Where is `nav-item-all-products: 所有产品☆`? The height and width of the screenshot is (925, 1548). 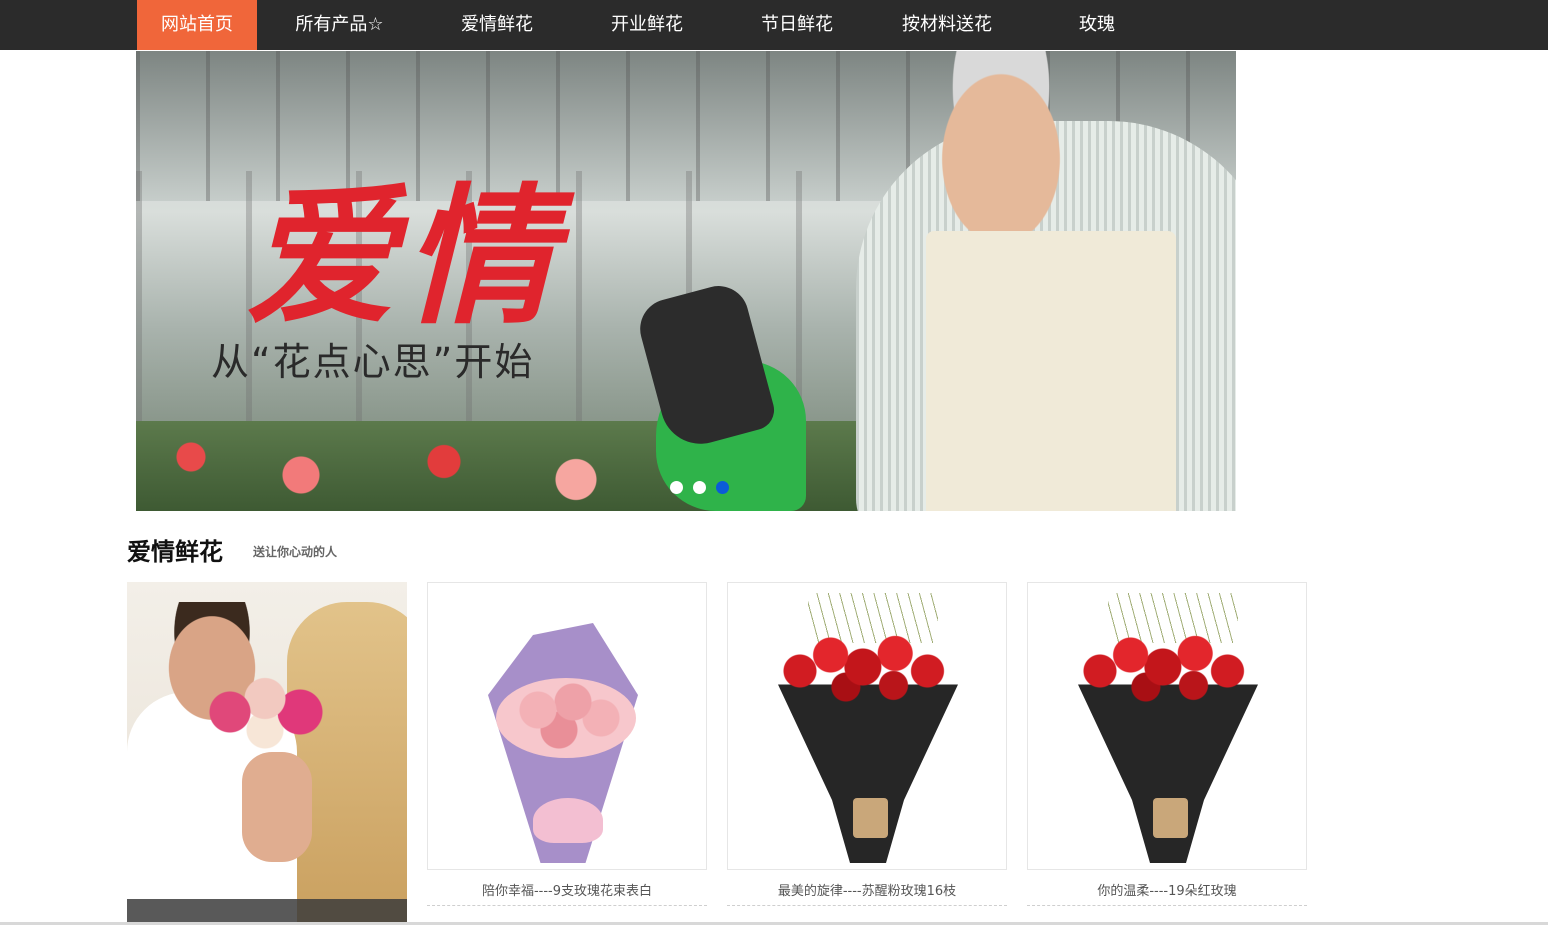
nav-item-all-products: 所有产品☆ is located at coordinates (339, 25).